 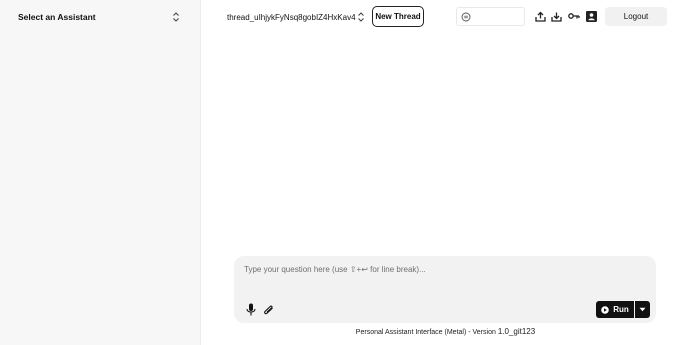 I want to click on caret-down-icon, so click(x=642, y=309).